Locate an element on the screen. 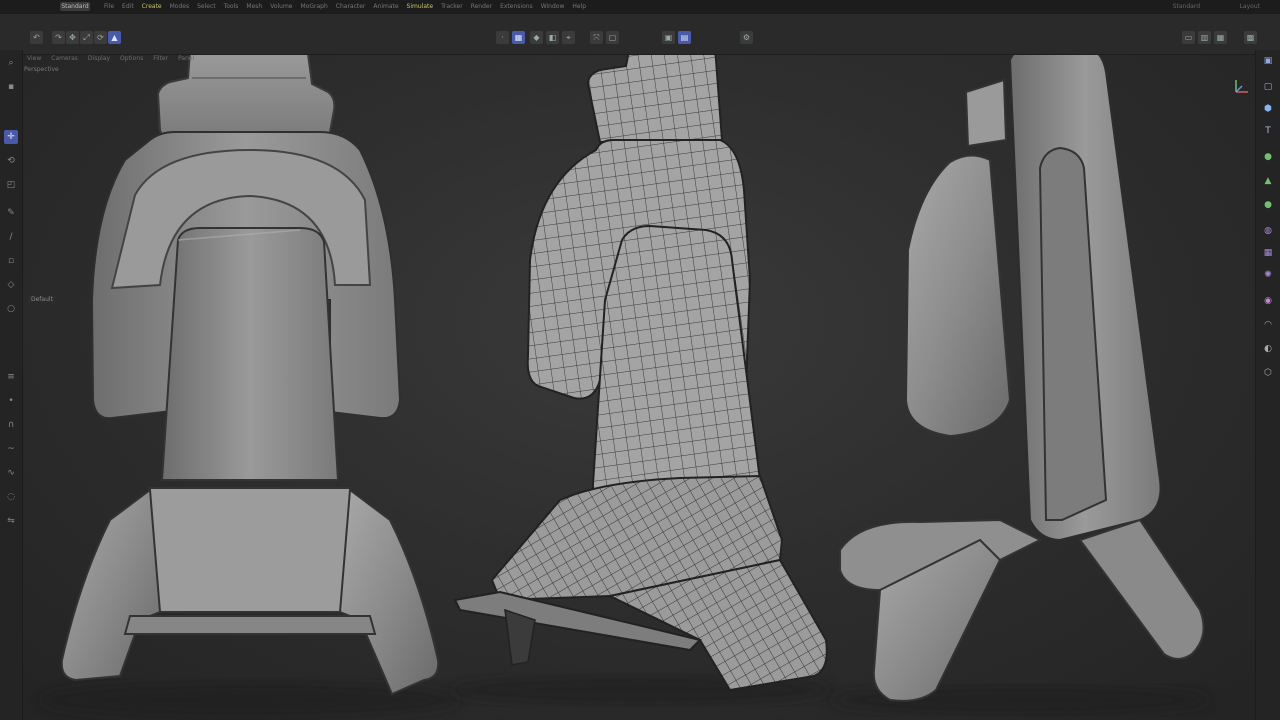 The image size is (1280, 720). move-tool-icon: ▪ is located at coordinates (11, 87).